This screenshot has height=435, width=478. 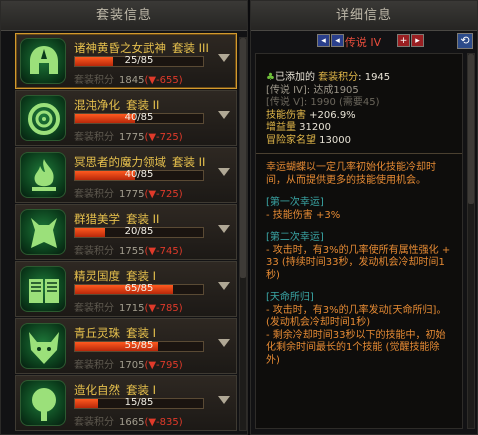 I want to click on set-description: 幸运蝴蝶以一定几率初始化技能冷却时间，从而提供更多的技能使用机会。, so click(x=351, y=174).